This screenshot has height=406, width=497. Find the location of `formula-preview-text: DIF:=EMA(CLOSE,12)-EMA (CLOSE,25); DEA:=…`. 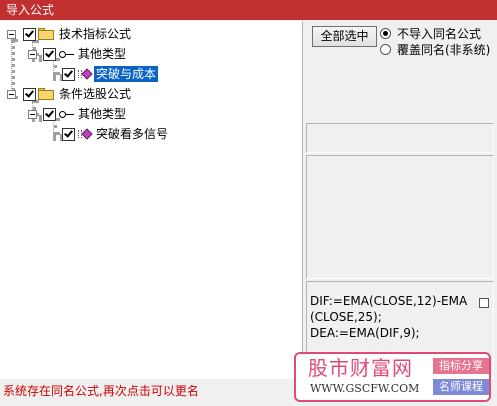

formula-preview-text: DIF:=EMA(CLOSE,12)-EMA (CLOSE,25); DEA:=… is located at coordinates (390, 317).